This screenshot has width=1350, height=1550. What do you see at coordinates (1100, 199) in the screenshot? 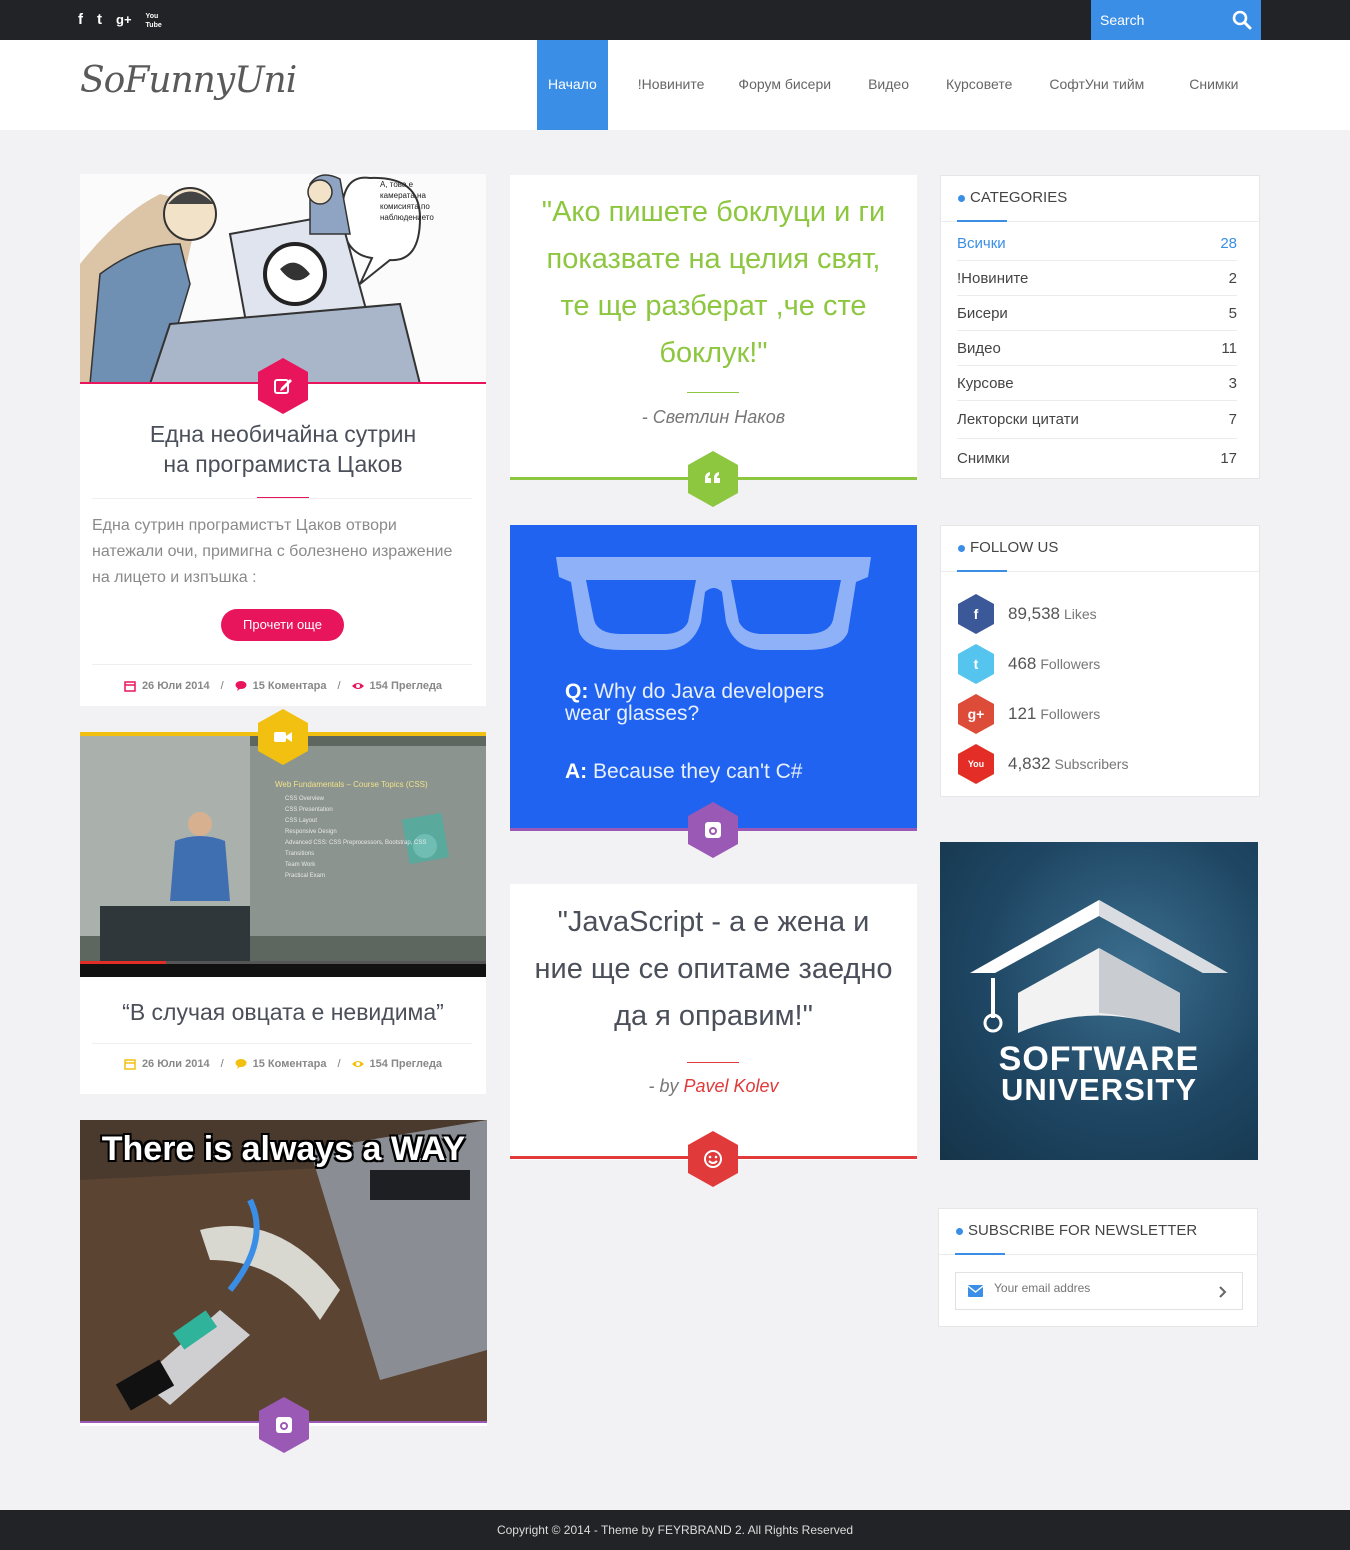
I see `widget-title: CATEGORIES` at bounding box center [1100, 199].